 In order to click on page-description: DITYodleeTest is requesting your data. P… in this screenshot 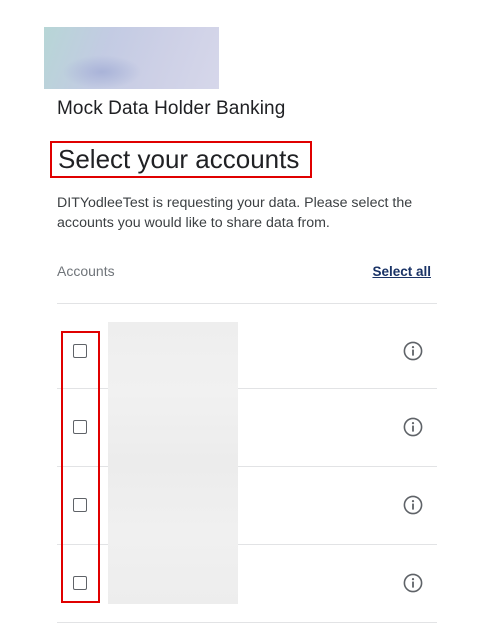, I will do `click(235, 213)`.